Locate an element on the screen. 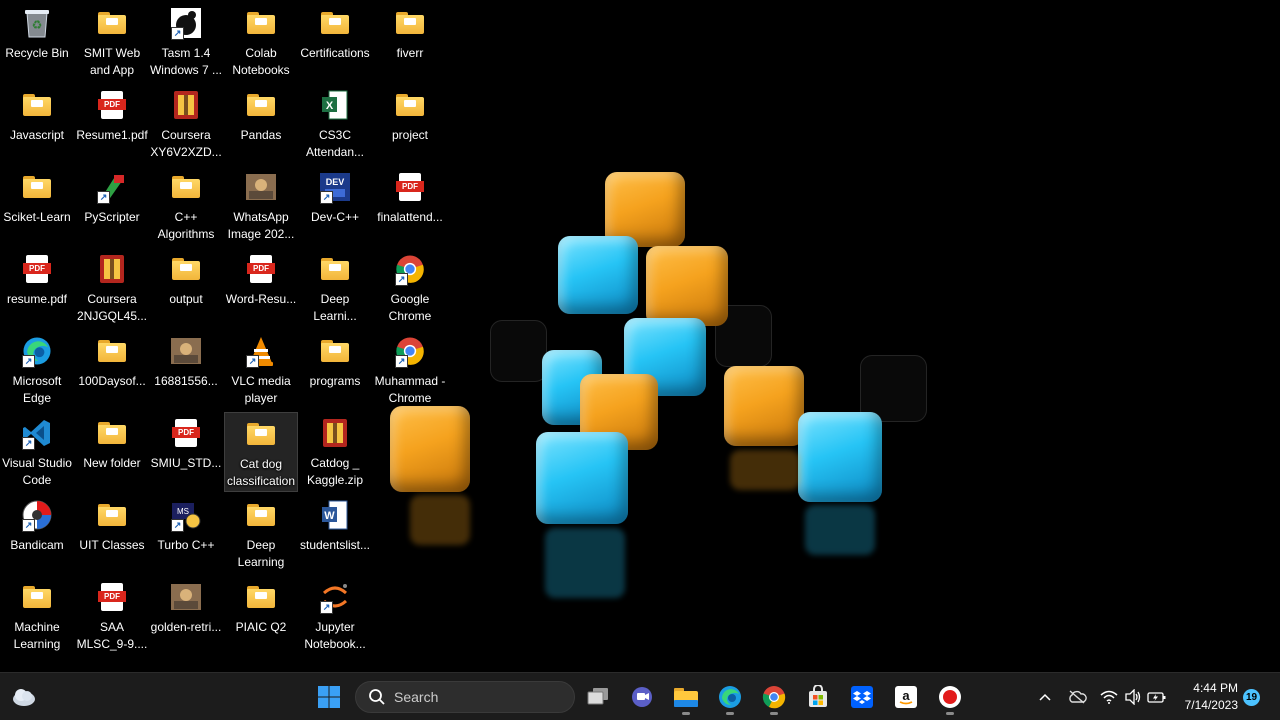 The image size is (1280, 720). desktop-icon-cat-dog-classification: Cat dog classification is located at coordinates (261, 452).